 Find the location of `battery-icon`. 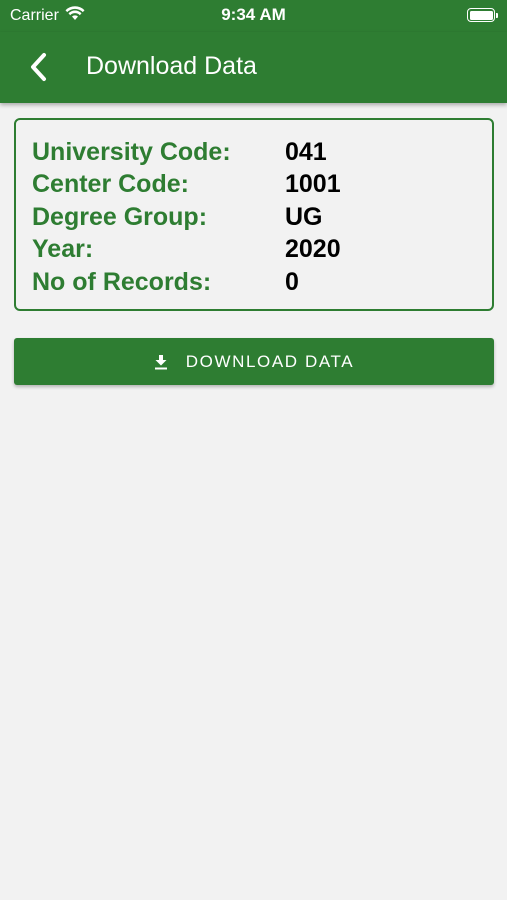

battery-icon is located at coordinates (482, 15).